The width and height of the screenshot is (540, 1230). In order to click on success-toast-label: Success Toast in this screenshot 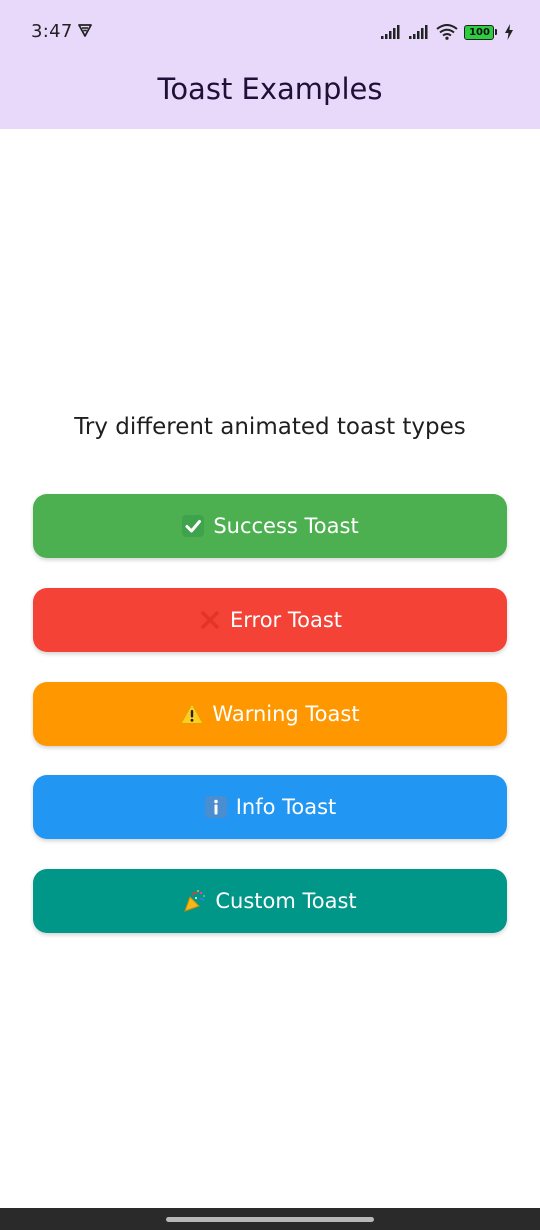, I will do `click(286, 526)`.